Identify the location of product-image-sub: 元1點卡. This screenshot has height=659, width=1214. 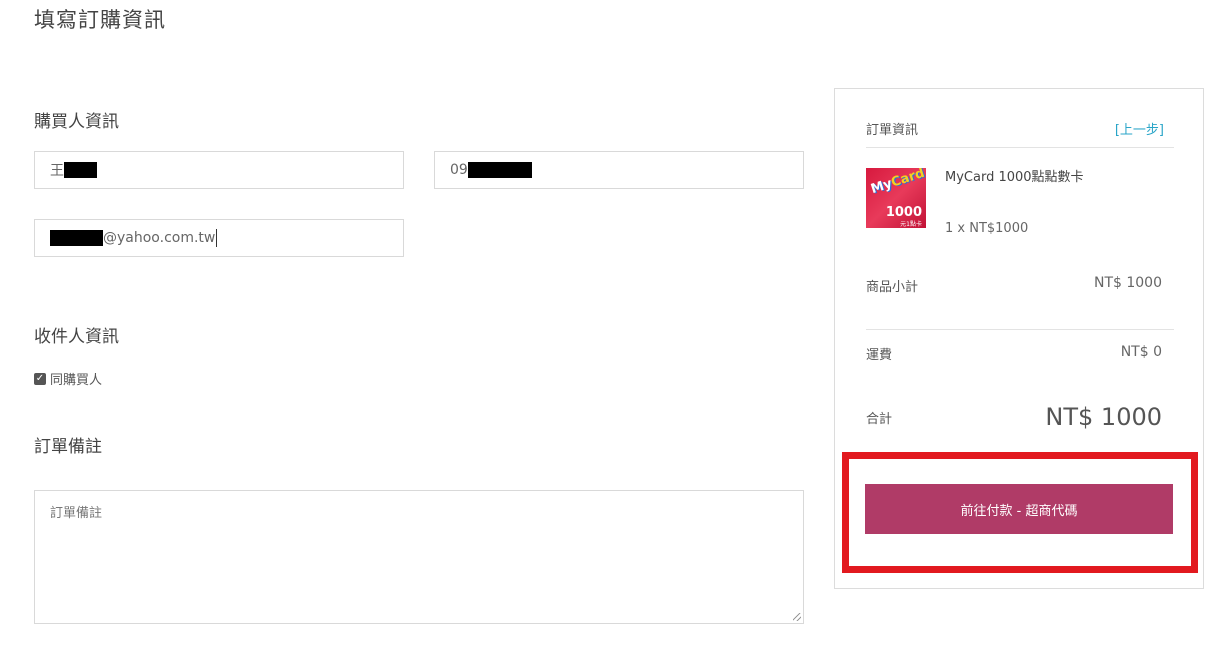
(911, 224).